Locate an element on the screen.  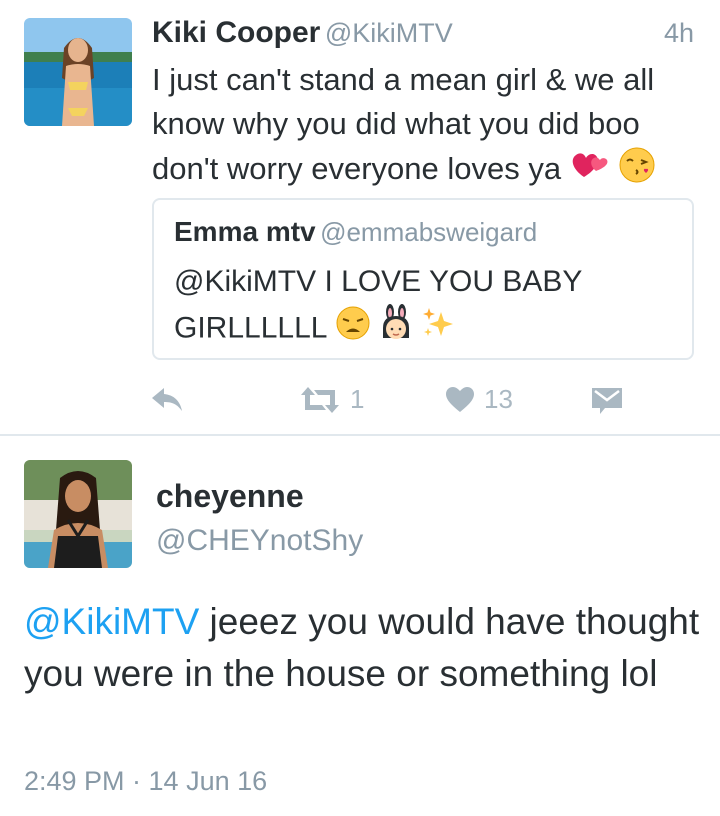
author-handle: @CHEYnotShy is located at coordinates (259, 541).